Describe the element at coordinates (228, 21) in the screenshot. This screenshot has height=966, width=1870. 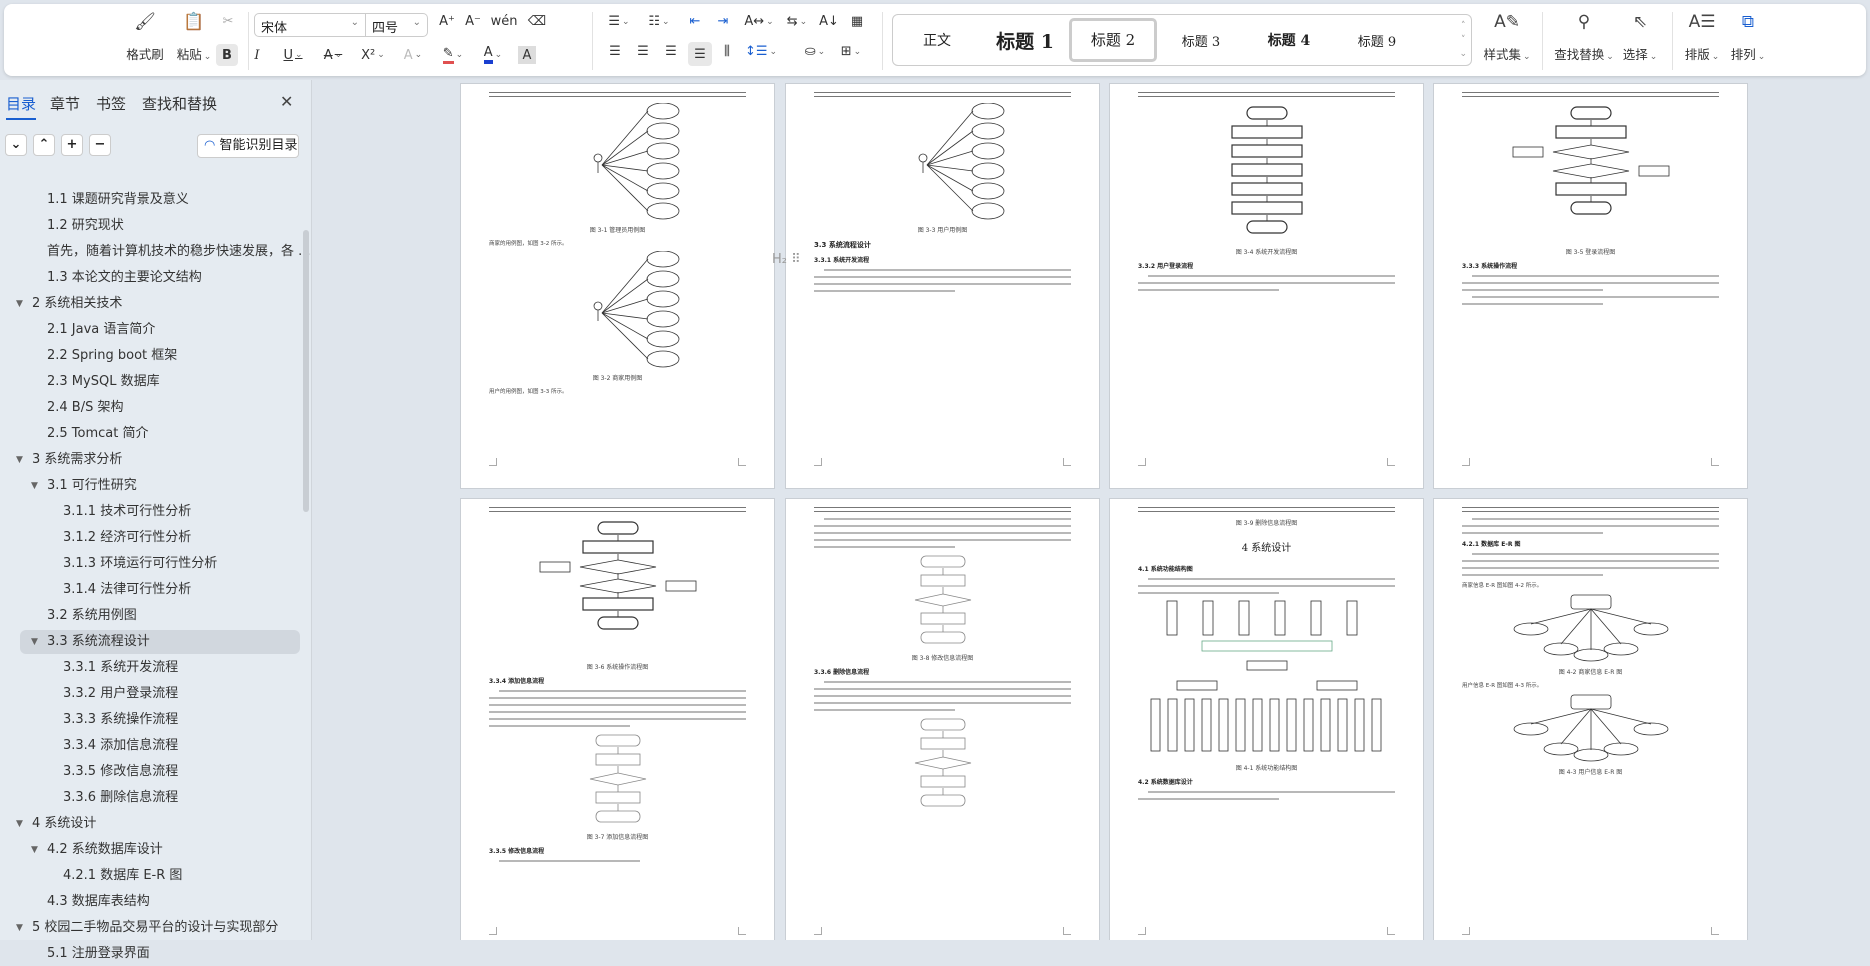
I see `cut-button: ✂` at that location.